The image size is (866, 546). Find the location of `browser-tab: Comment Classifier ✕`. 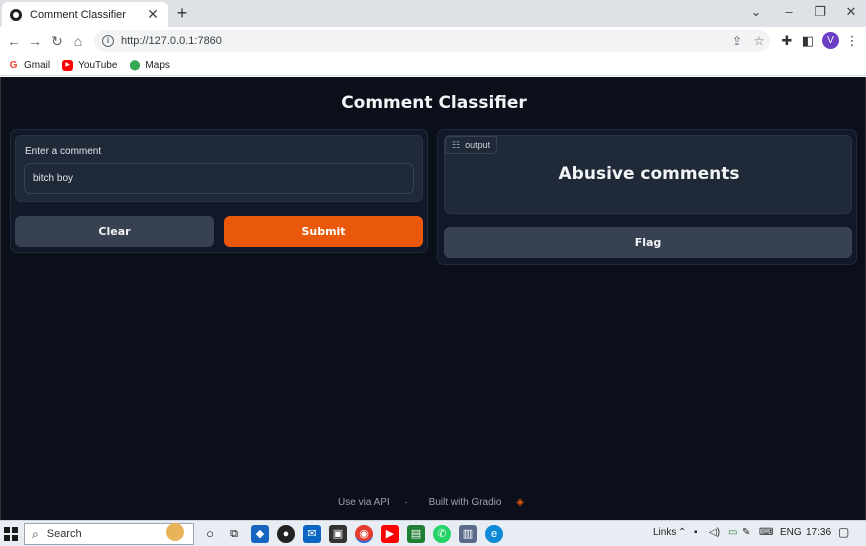

browser-tab: Comment Classifier ✕ is located at coordinates (85, 14).